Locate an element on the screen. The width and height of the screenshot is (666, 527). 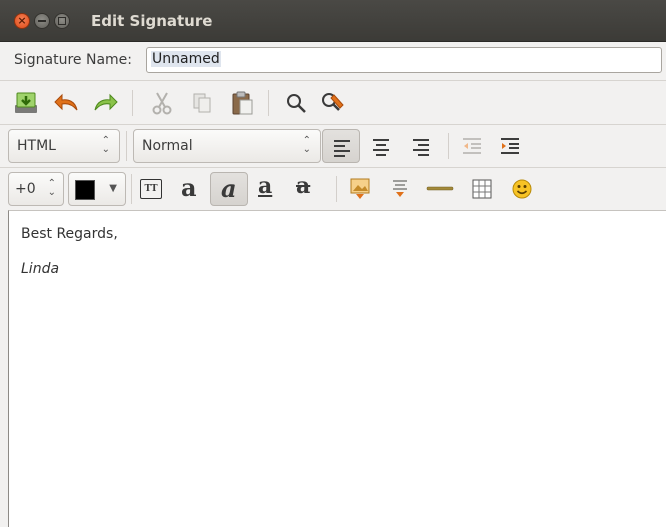
editor-mode-value: HTML is located at coordinates (36, 146).